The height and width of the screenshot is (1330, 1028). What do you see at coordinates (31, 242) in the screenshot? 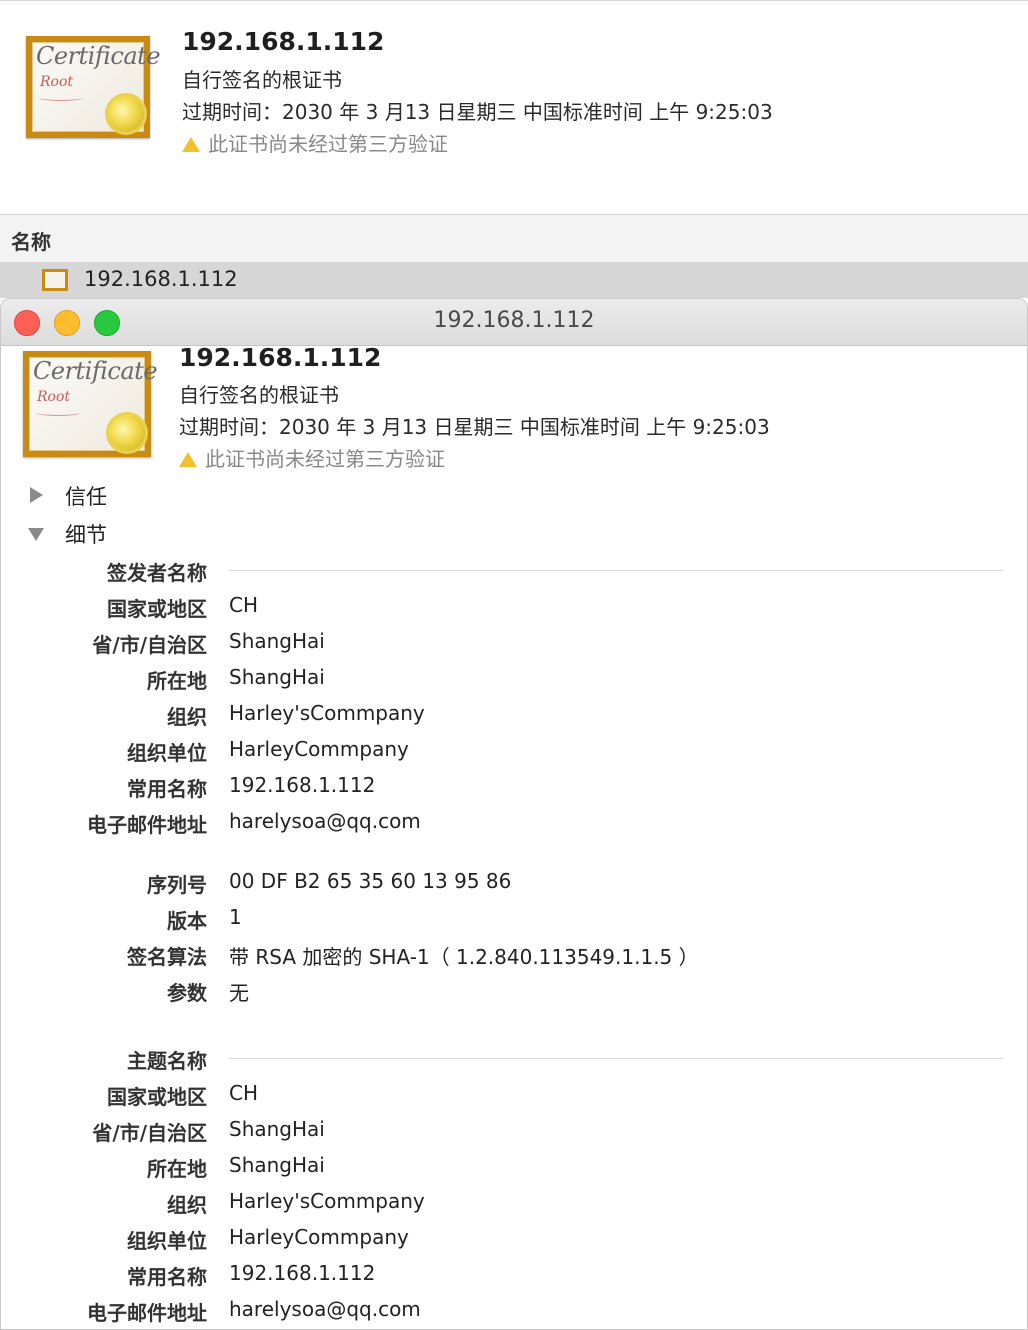
I see `column-header-label: 名称` at bounding box center [31, 242].